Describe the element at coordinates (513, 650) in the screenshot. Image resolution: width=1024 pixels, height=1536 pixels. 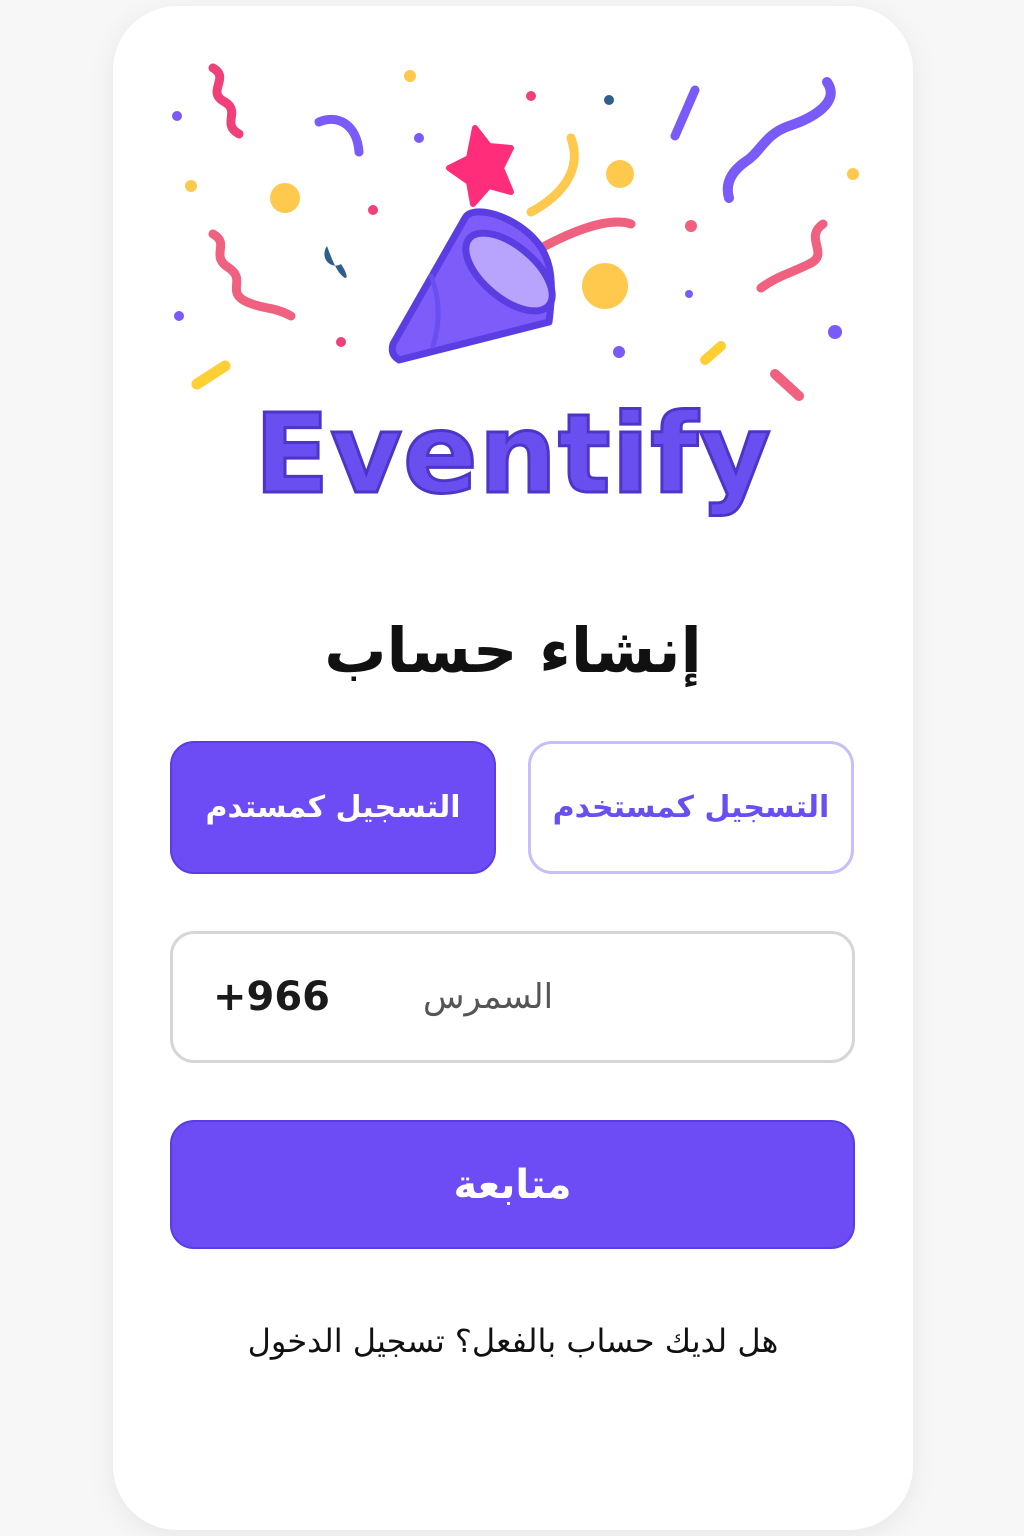
I see `page-title: إنشاء حساب` at that location.